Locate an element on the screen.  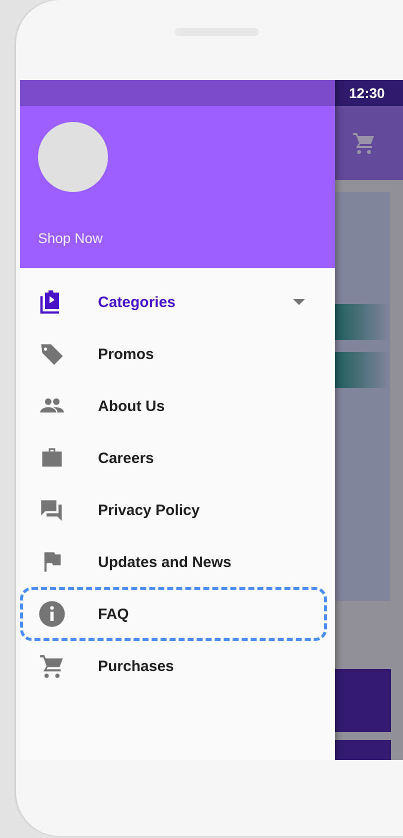
drawer-menu-item: Purchases is located at coordinates (177, 666).